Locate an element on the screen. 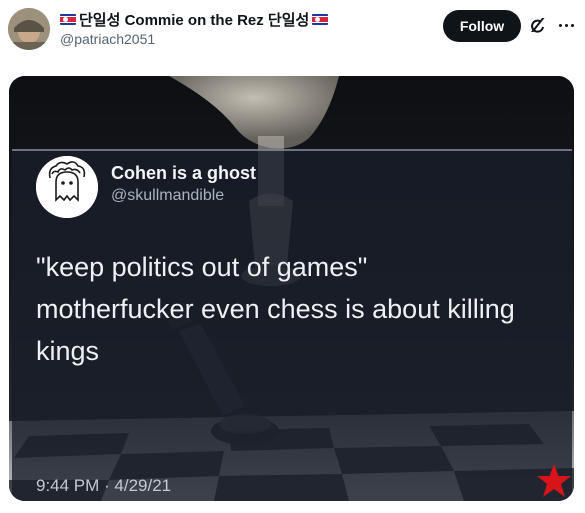 The width and height of the screenshot is (585, 513). display-name-text: 단일성 Commie on the Rez 단일성 is located at coordinates (194, 20).